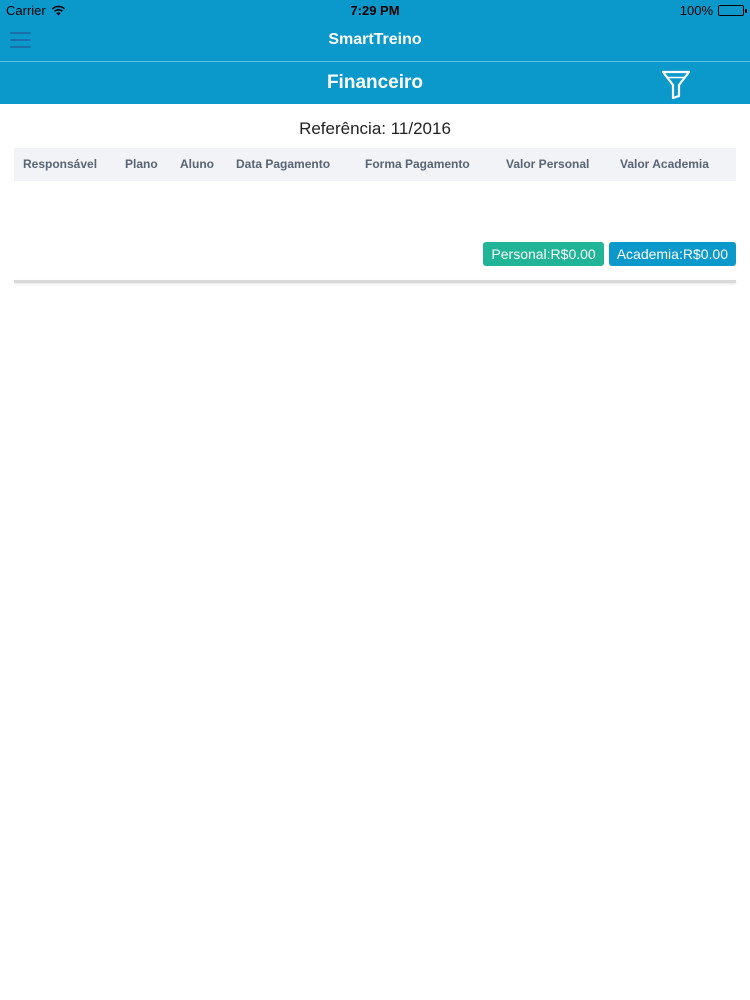  I want to click on page-title: Financeiro, so click(375, 82).